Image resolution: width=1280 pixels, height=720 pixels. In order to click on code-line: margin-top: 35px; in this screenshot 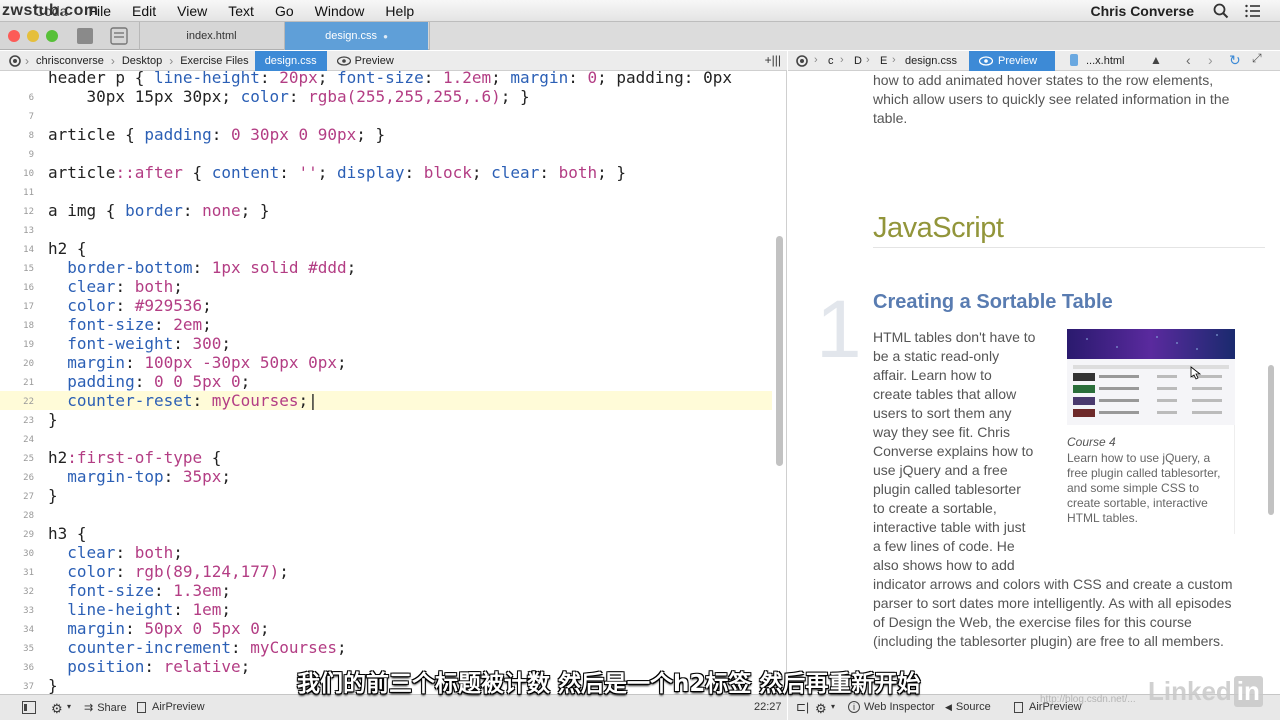, I will do `click(139, 476)`.